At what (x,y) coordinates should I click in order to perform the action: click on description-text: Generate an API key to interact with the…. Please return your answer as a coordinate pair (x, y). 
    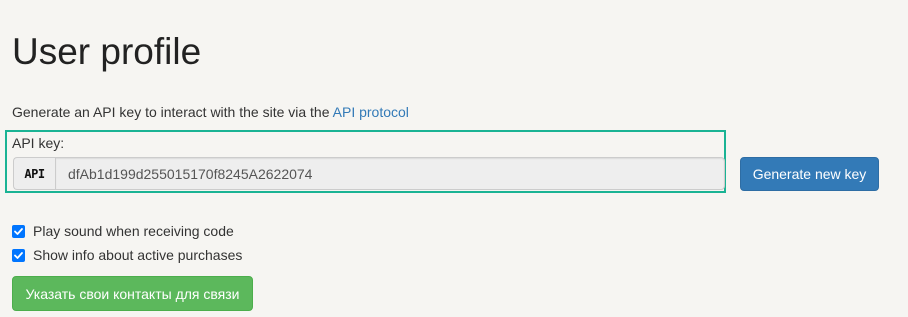
    Looking at the image, I should click on (172, 112).